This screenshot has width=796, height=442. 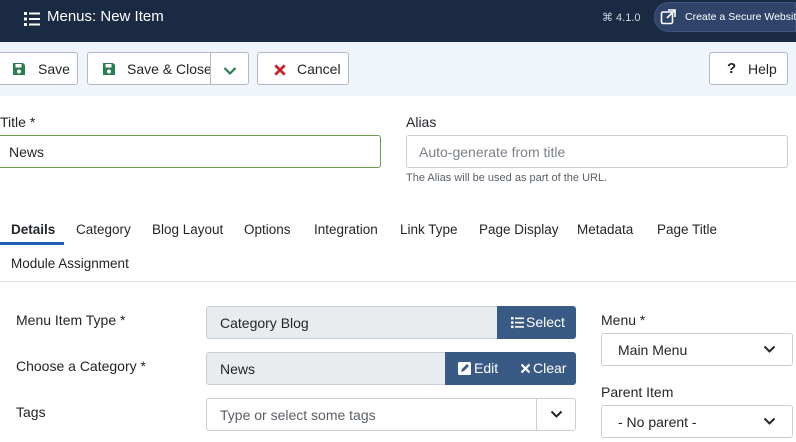 What do you see at coordinates (31, 412) in the screenshot?
I see `tags-label: Tags` at bounding box center [31, 412].